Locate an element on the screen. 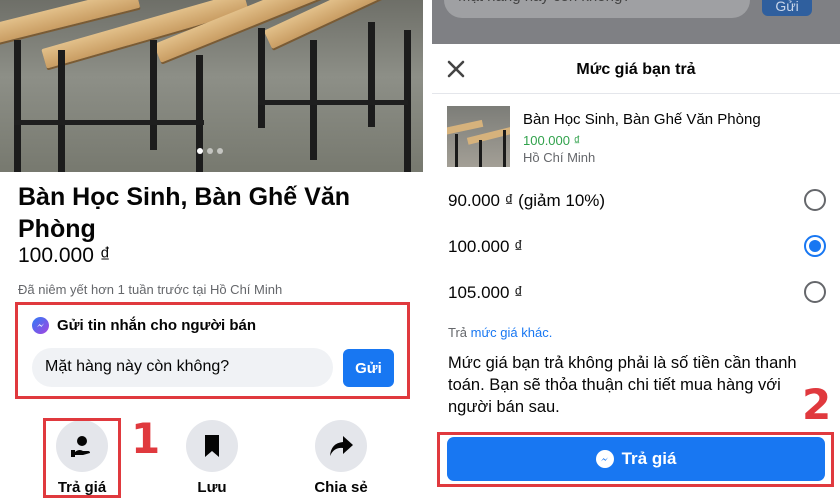 The image size is (840, 500). sheet-header: Mức giá bạn trả is located at coordinates (636, 69).